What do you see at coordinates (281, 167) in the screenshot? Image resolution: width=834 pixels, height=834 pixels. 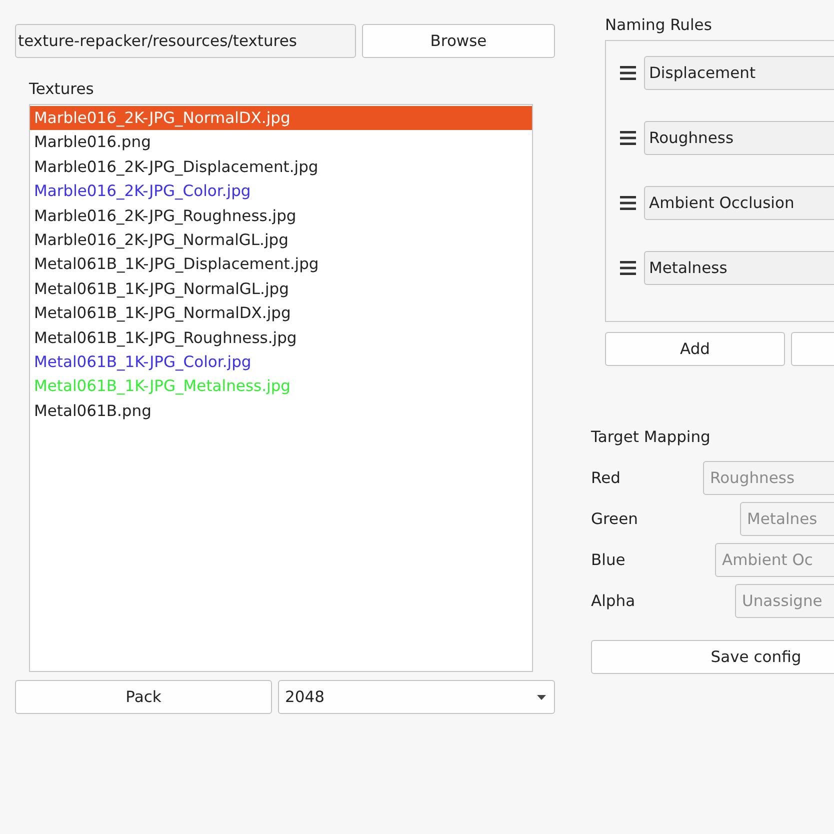 I see `texture-item: Marble016_2K-JPG_Displacement.jpg` at bounding box center [281, 167].